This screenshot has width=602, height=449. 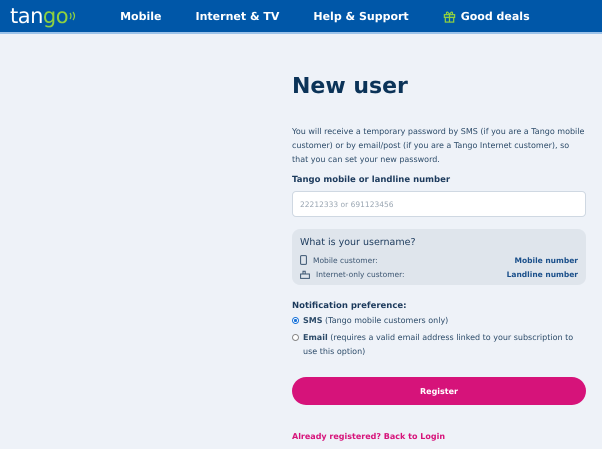 I want to click on logo: tango, so click(x=43, y=16).